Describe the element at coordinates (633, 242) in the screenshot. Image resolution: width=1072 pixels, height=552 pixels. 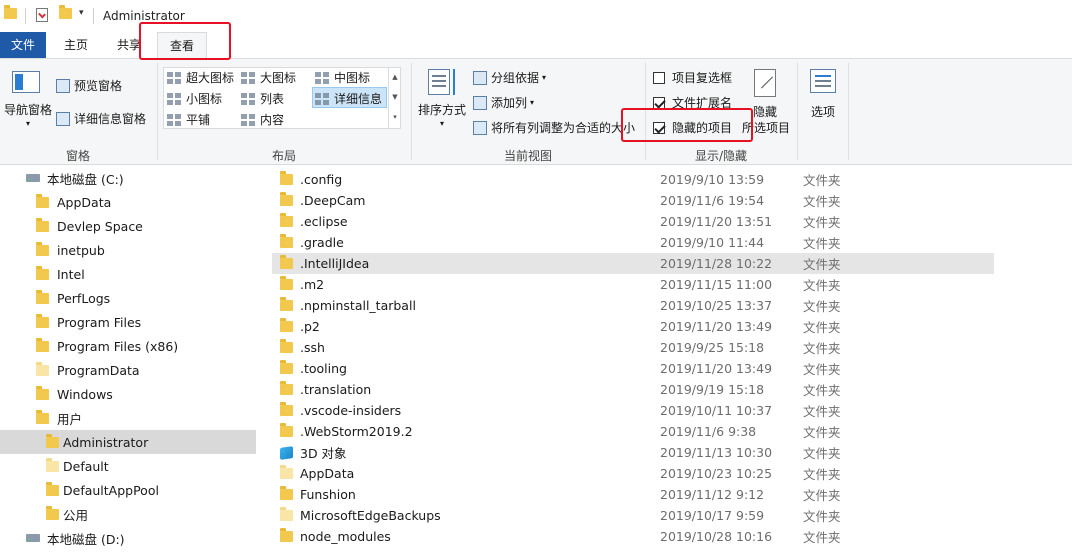
I see `table-row: .gradle 2019/9/10 11:44 文件夹` at that location.